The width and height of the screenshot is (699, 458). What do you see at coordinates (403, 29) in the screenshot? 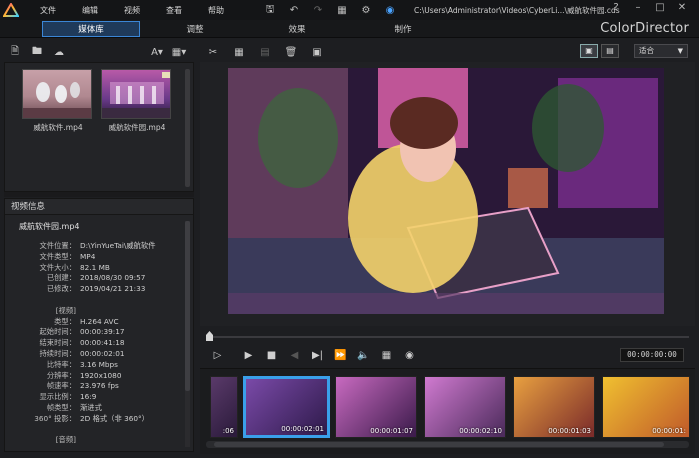
I see `tab-produce: 制作` at bounding box center [403, 29].